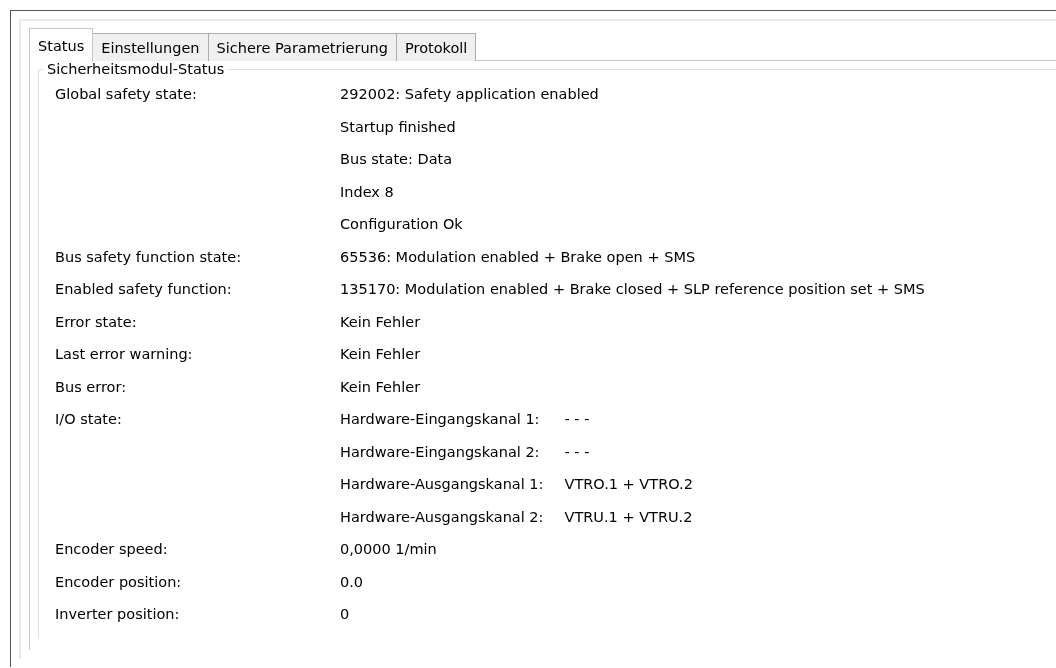 This screenshot has height=668, width=1056. What do you see at coordinates (628, 484) in the screenshot?
I see `channel-value: VTRO.1 + VTRO.2` at bounding box center [628, 484].